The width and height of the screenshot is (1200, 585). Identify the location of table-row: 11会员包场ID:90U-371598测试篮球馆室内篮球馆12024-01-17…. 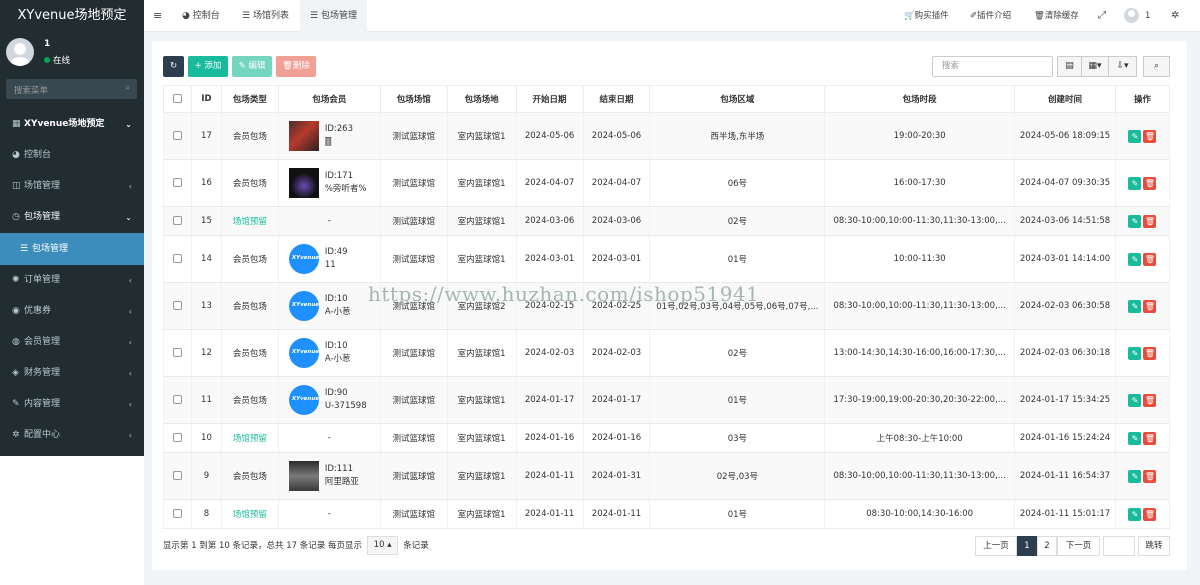
(667, 400).